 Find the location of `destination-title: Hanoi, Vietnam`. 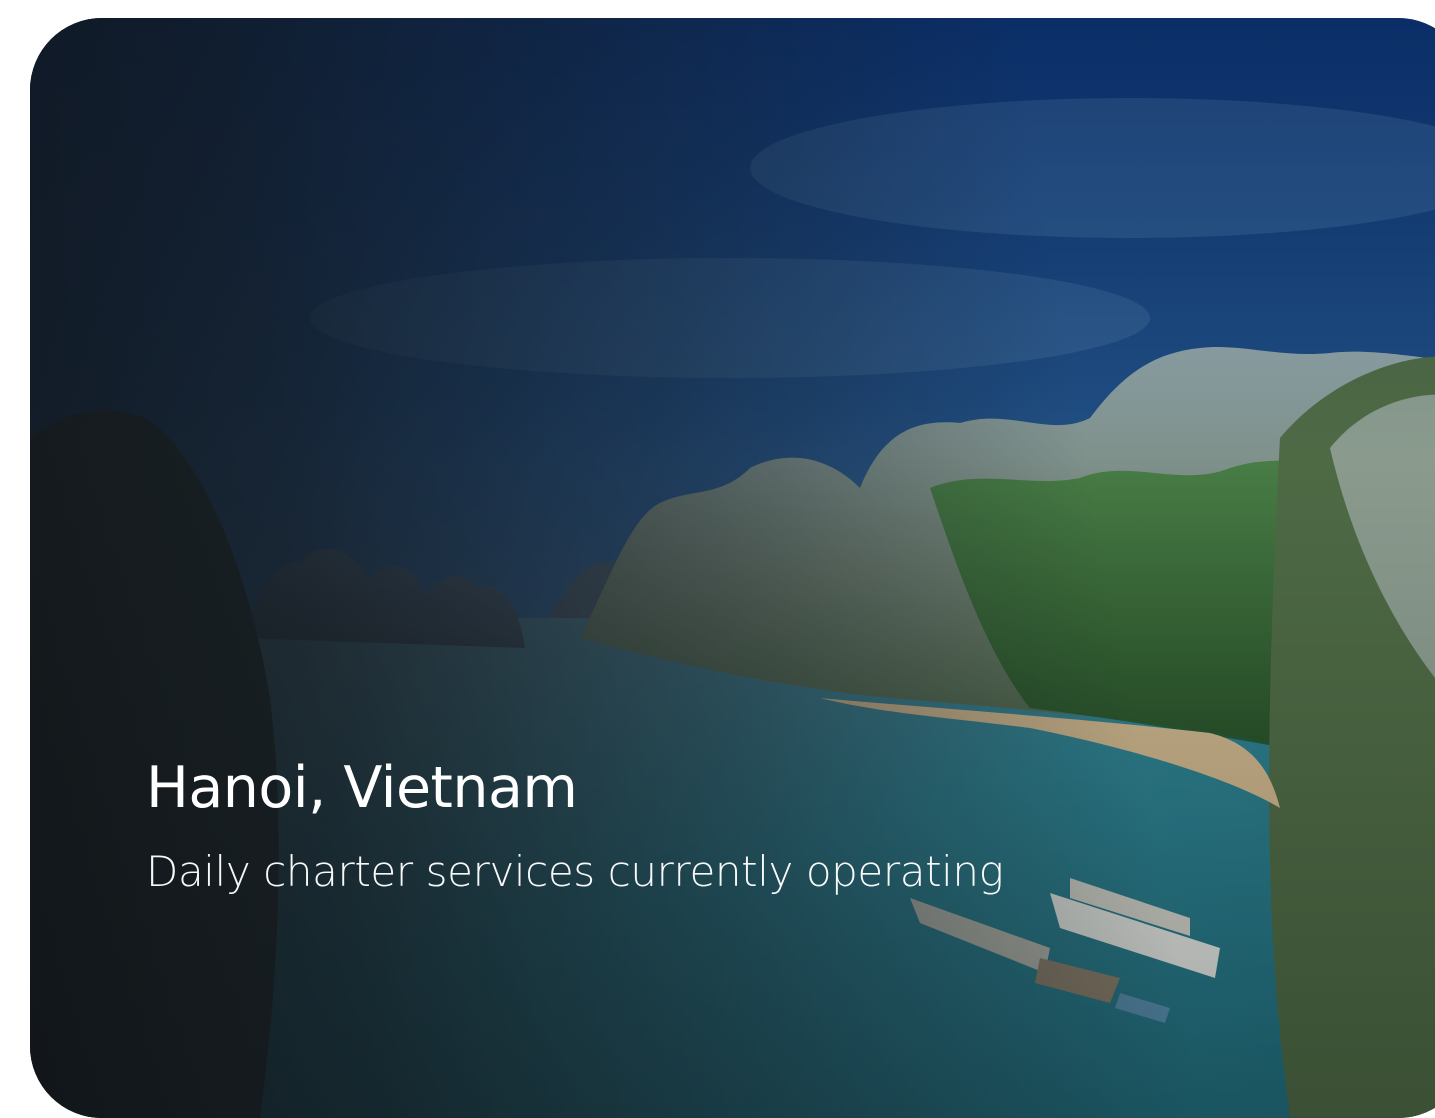

destination-title: Hanoi, Vietnam is located at coordinates (362, 788).